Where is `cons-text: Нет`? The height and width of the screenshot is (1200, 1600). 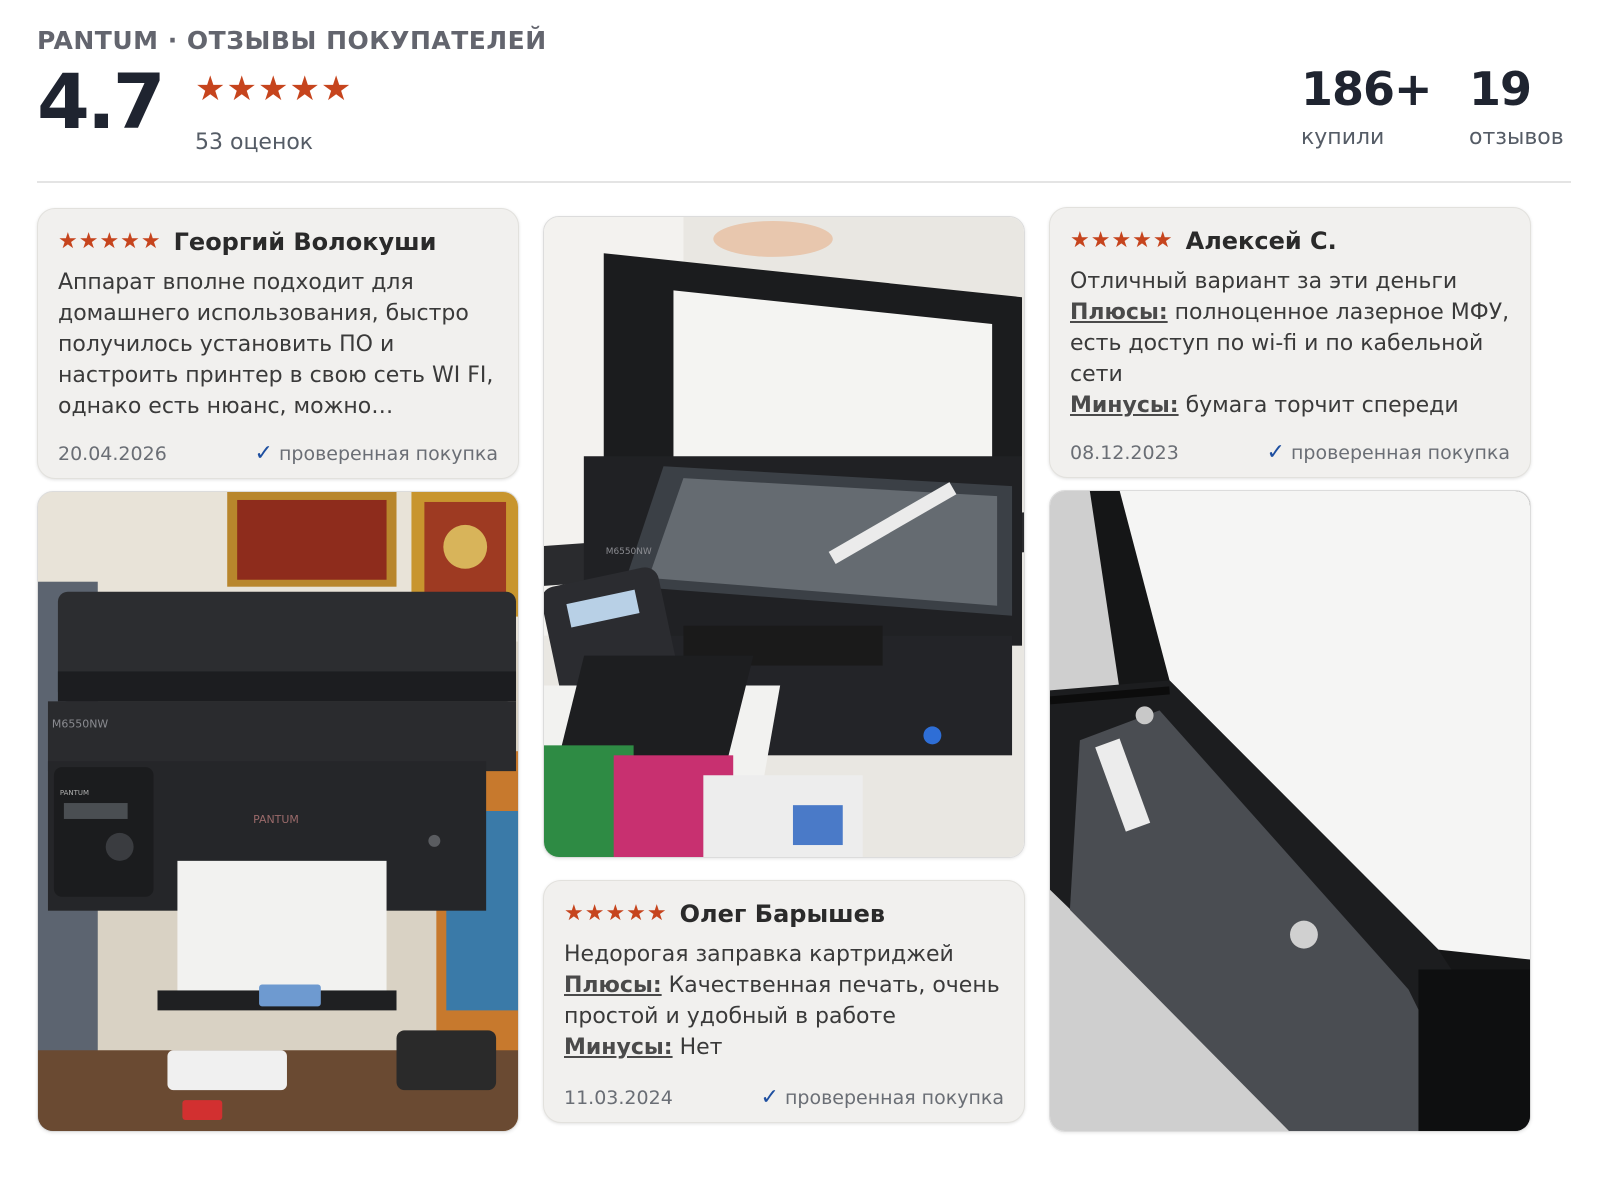 cons-text: Нет is located at coordinates (701, 1047).